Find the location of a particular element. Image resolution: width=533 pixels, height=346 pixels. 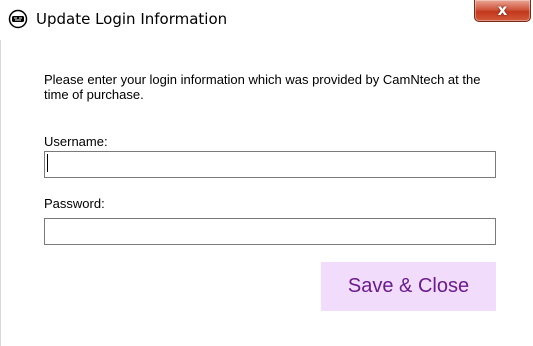

password-label: Password: is located at coordinates (74, 203).